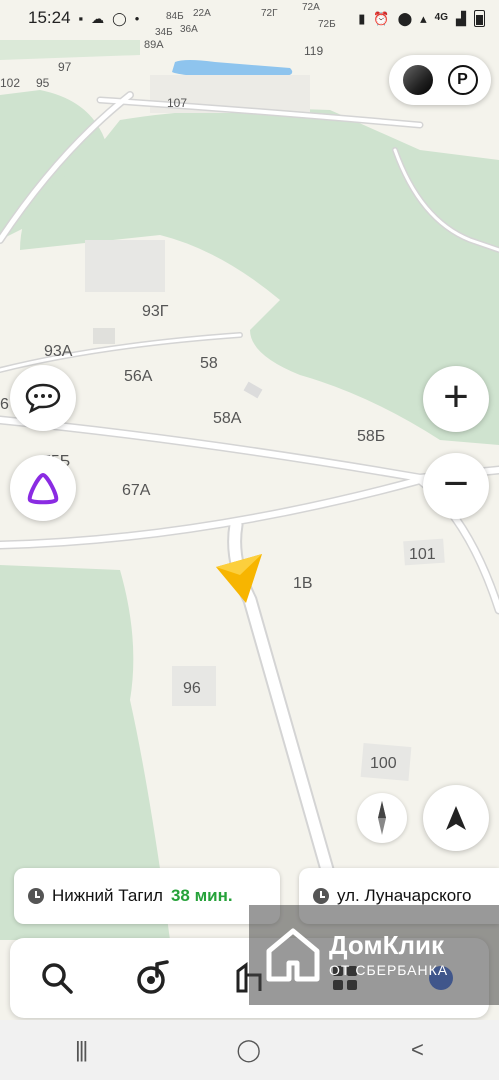  What do you see at coordinates (303, 583) in the screenshot?
I see `label-1v: 1В` at bounding box center [303, 583].